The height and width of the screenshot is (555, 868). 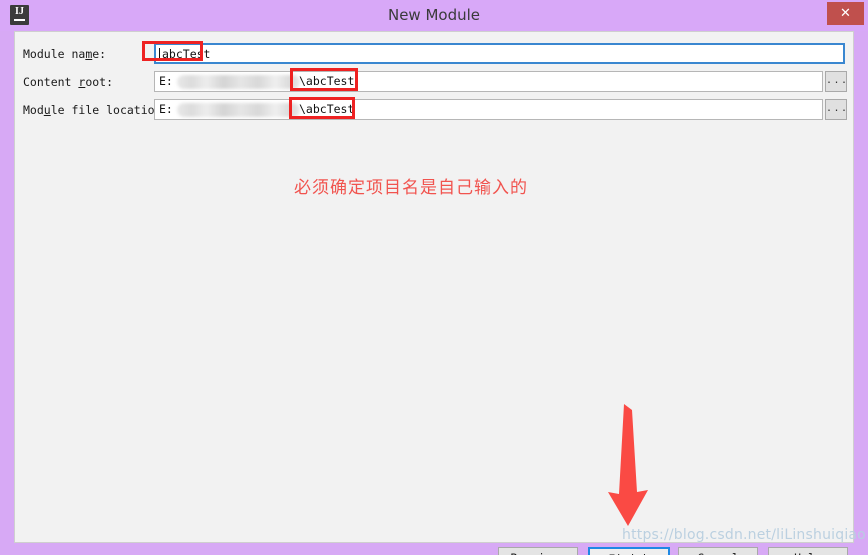 What do you see at coordinates (238, 110) in the screenshot?
I see `module-file-location-redacted-path` at bounding box center [238, 110].